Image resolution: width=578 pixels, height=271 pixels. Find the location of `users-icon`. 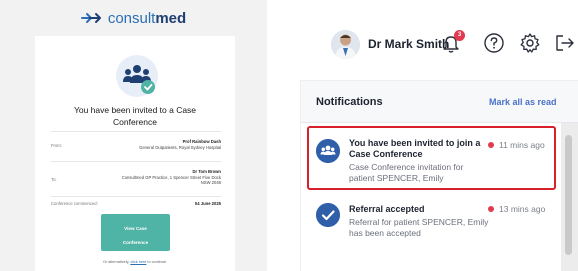

users-icon is located at coordinates (137, 76).